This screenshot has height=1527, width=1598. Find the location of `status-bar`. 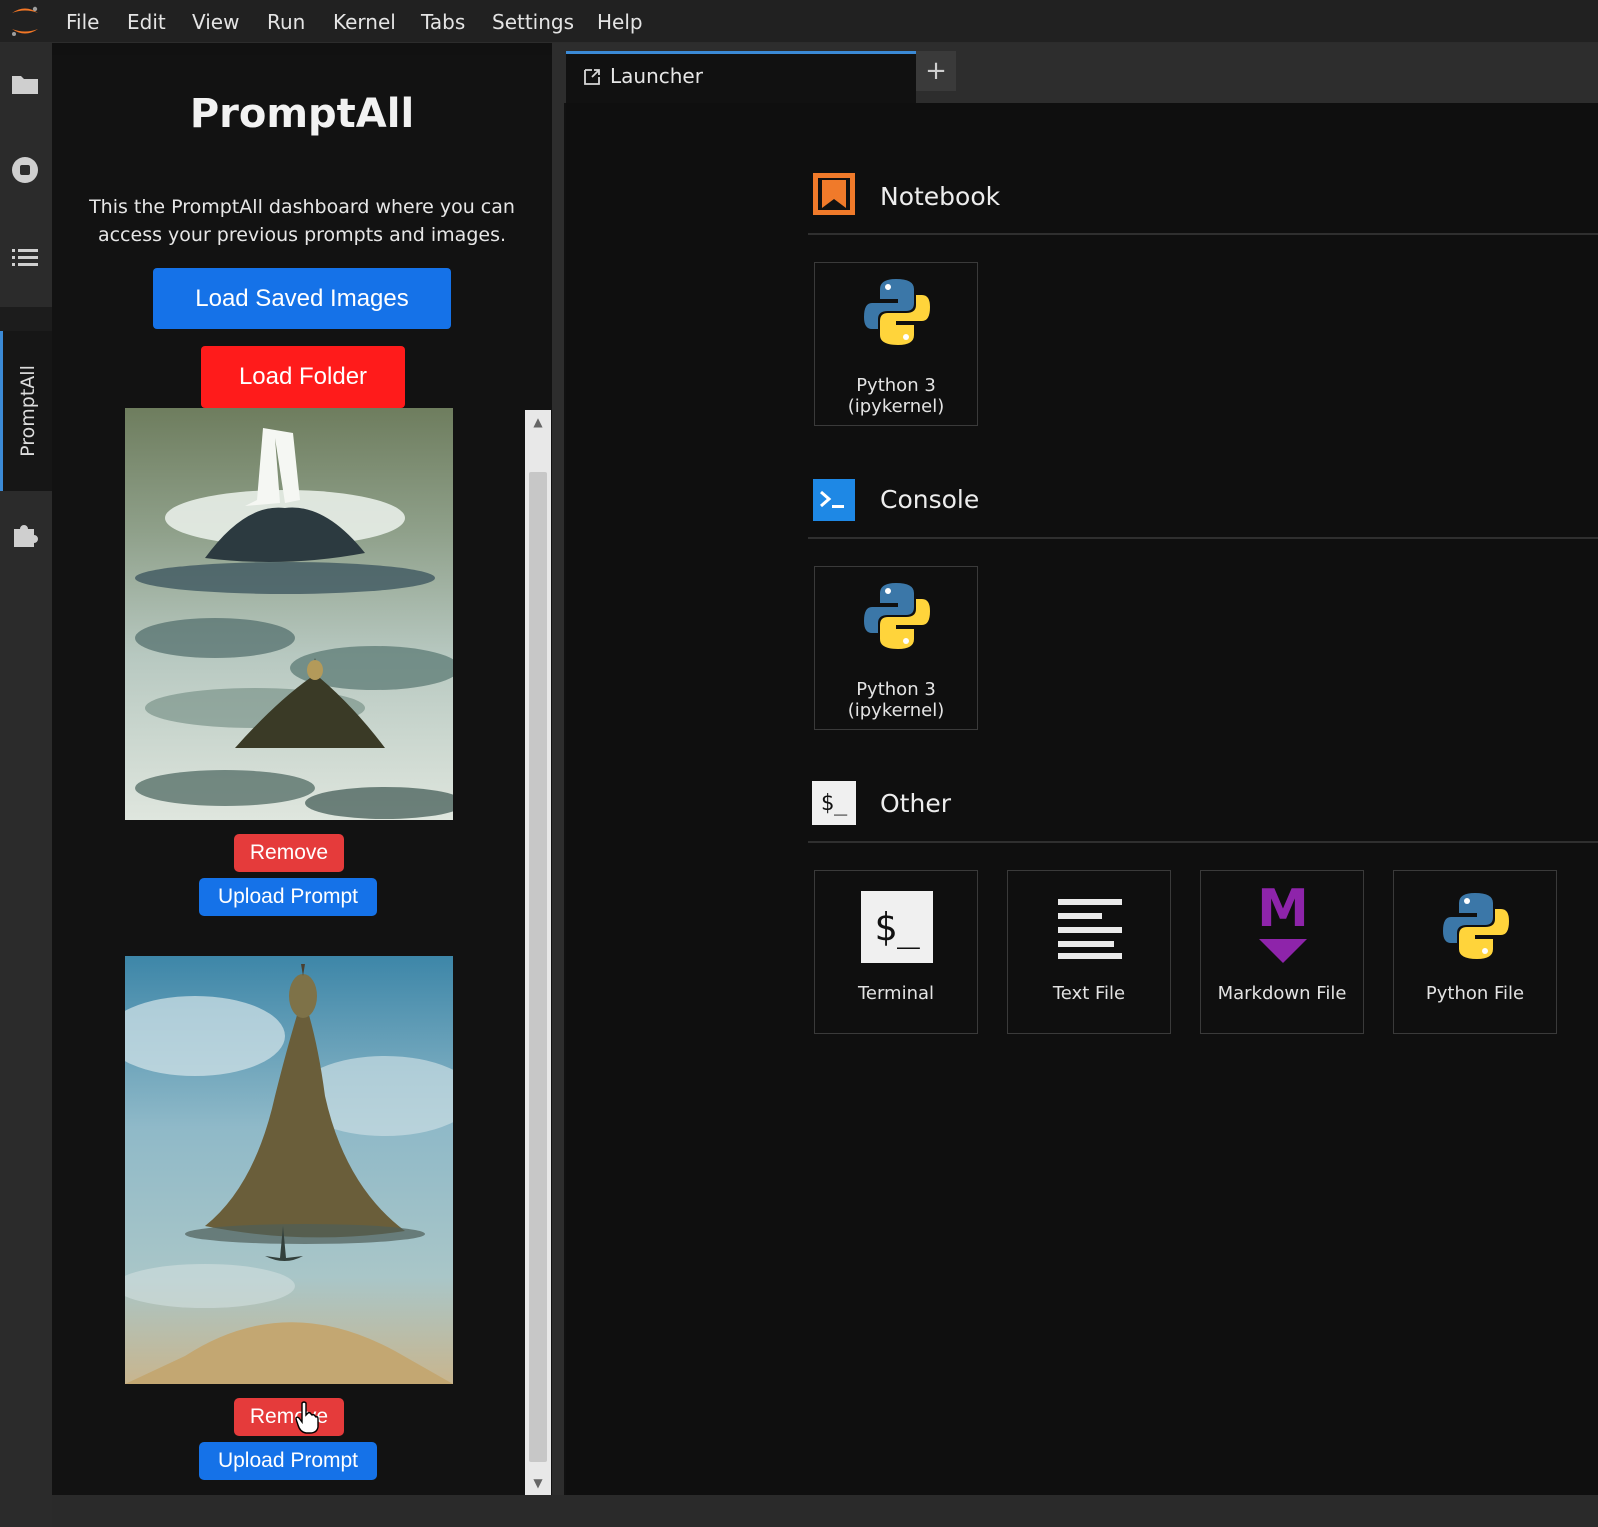

status-bar is located at coordinates (825, 1511).